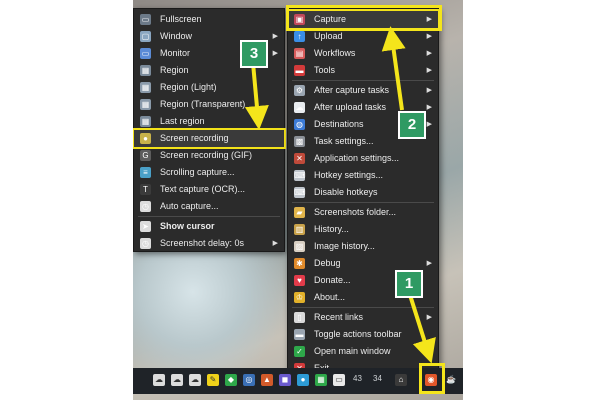  What do you see at coordinates (335, 53) in the screenshot?
I see `menu-item-label: Workflows` at bounding box center [335, 53].